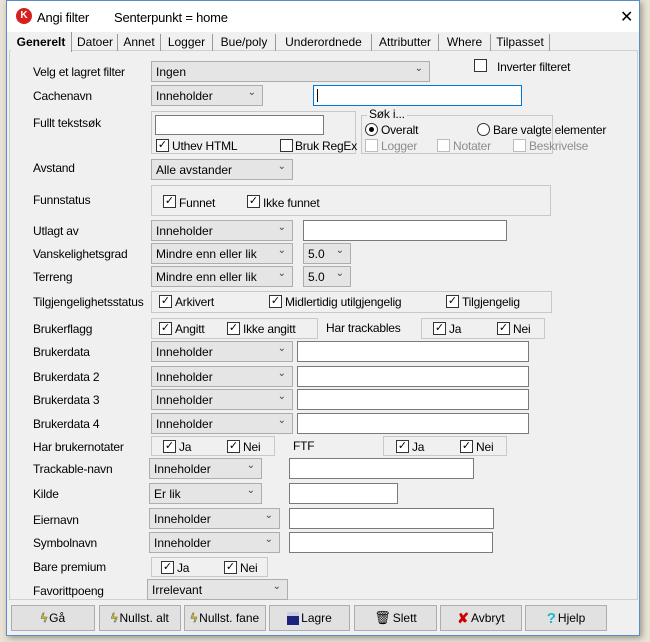 The image size is (650, 642). I want to click on archived-checkbox: ✓, so click(165, 301).